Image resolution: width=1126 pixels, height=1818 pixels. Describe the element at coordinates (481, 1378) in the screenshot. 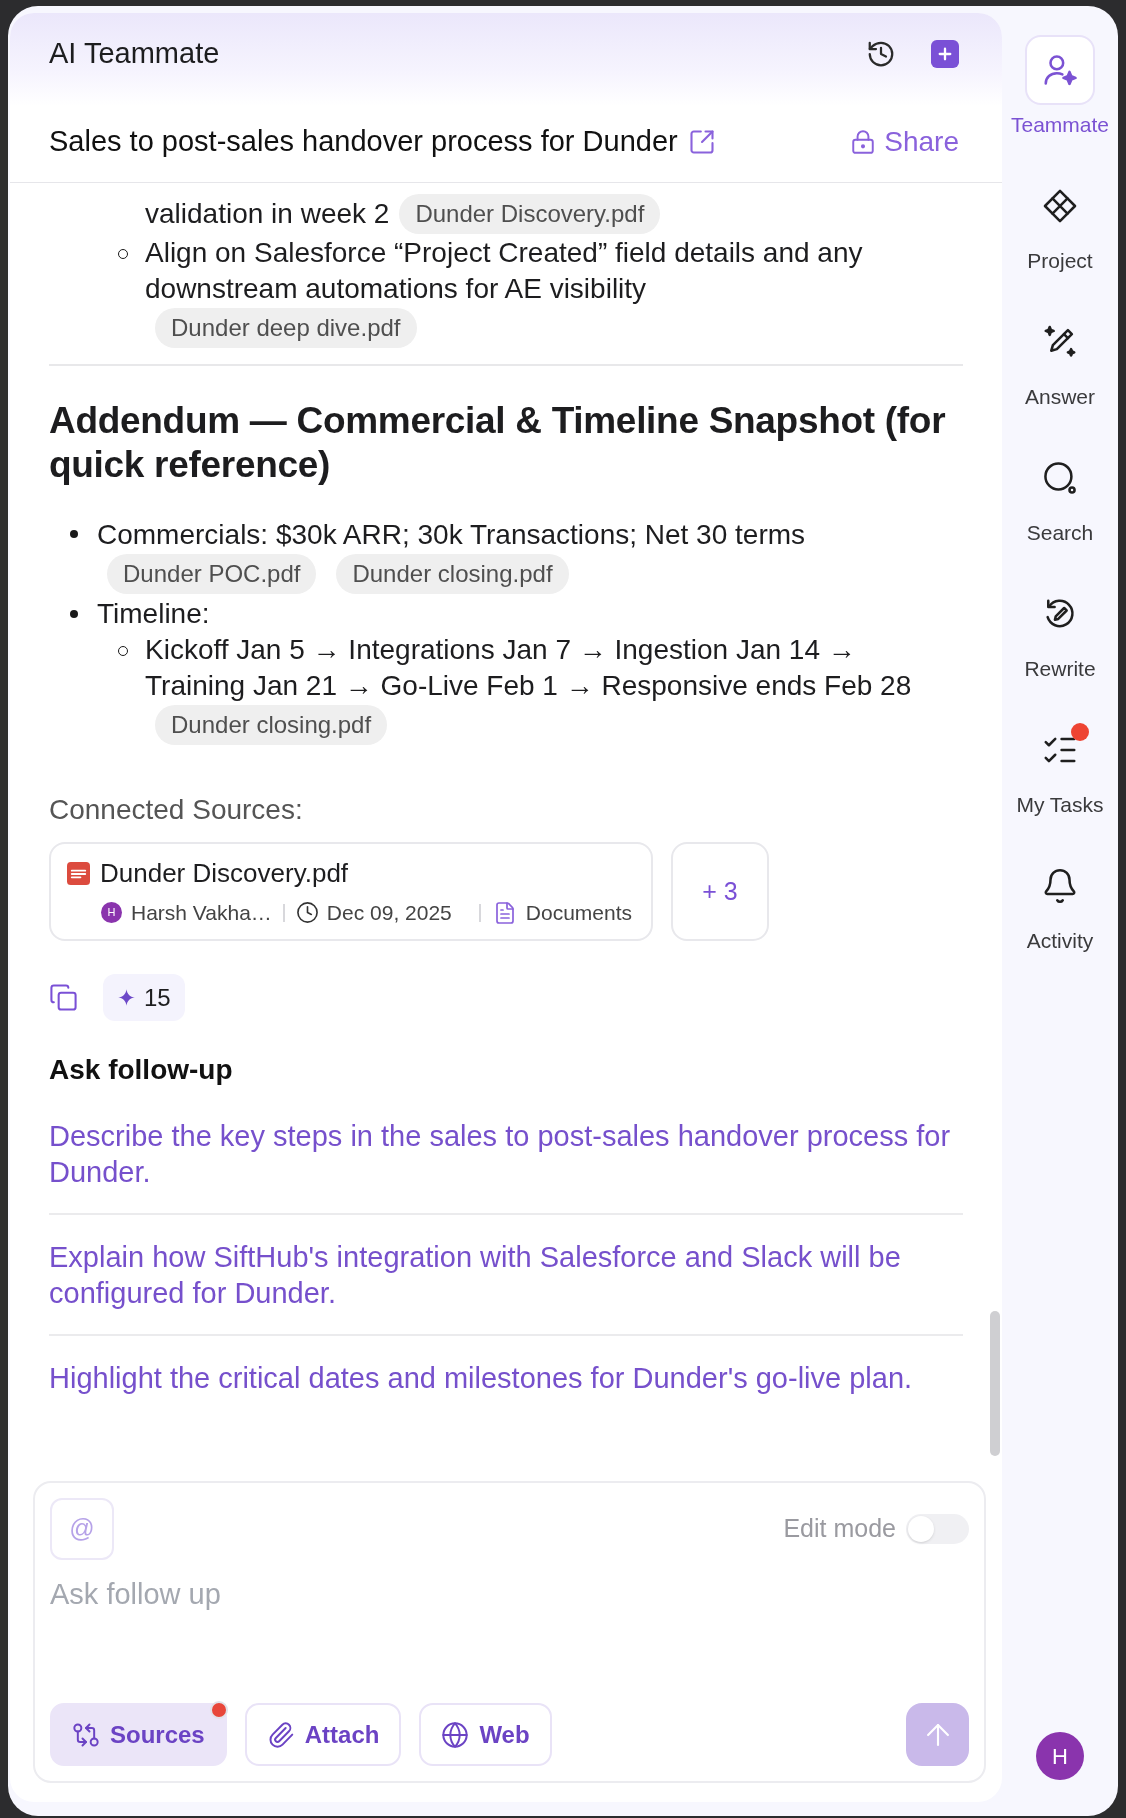

I see `follow-up-suggestion: Highlight the critical dates and milestones for Dunder's go-live plan.` at that location.